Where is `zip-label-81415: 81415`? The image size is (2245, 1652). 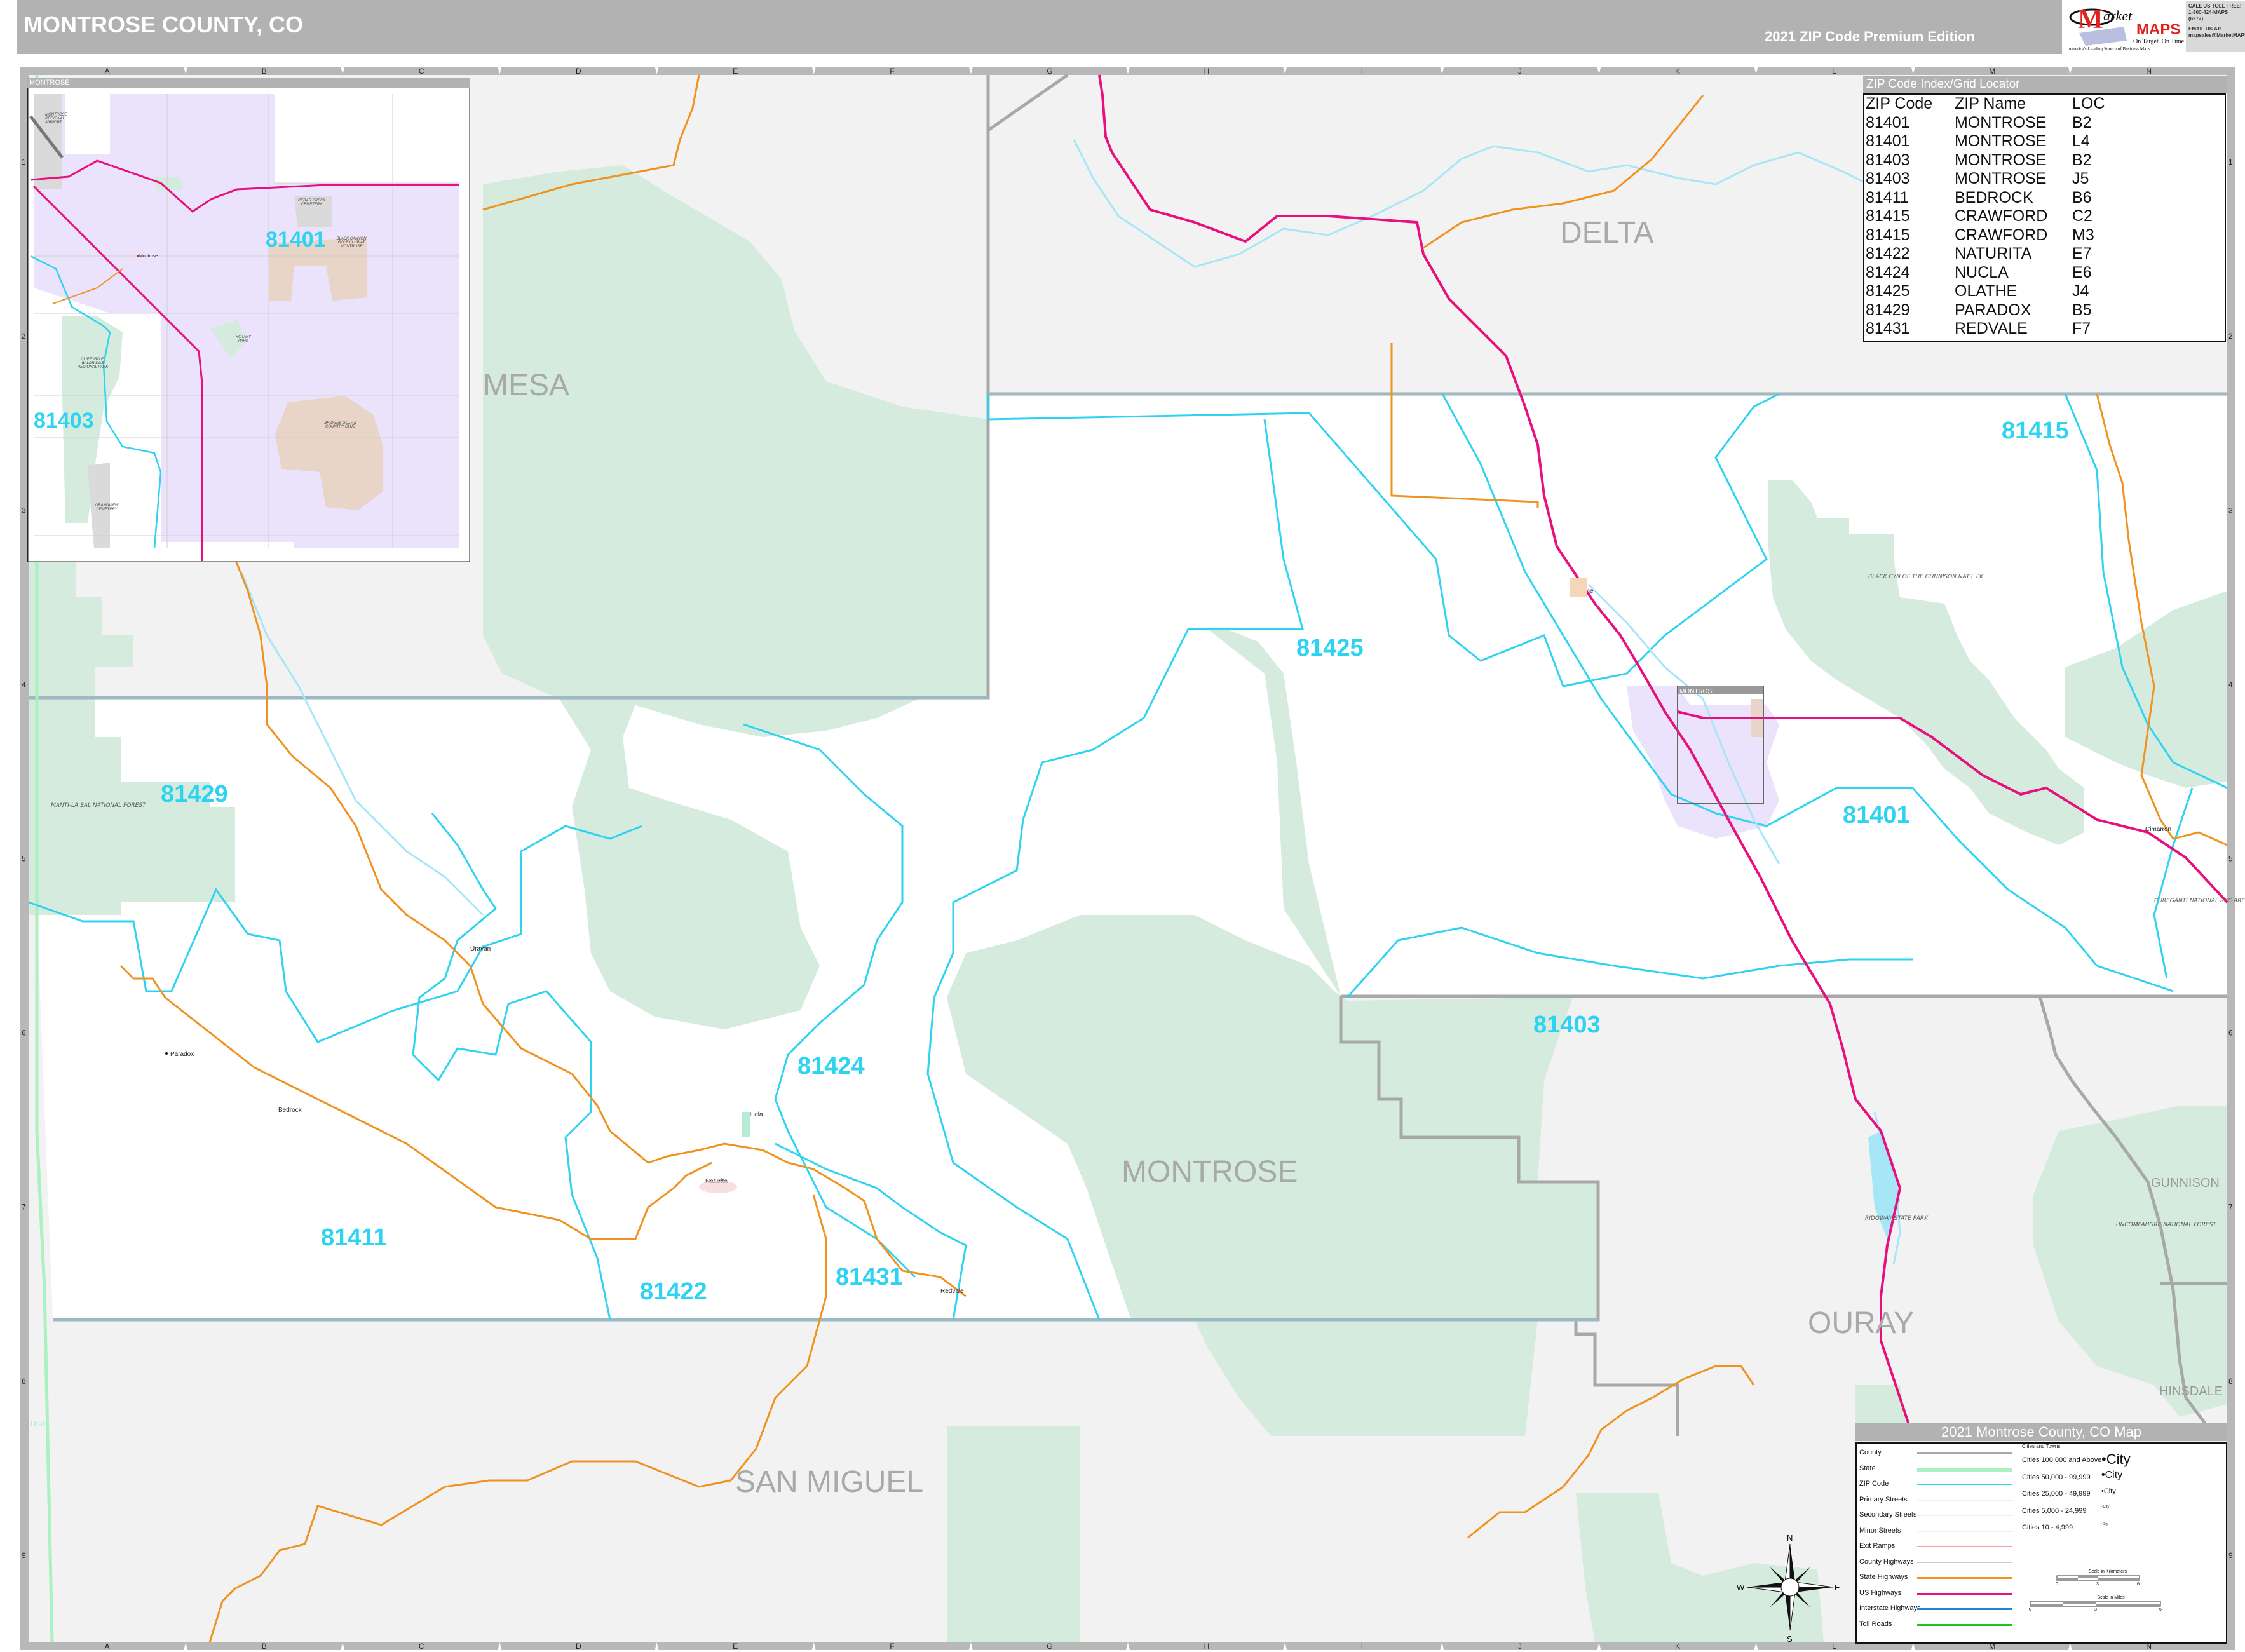
zip-label-81415: 81415 is located at coordinates (2035, 431).